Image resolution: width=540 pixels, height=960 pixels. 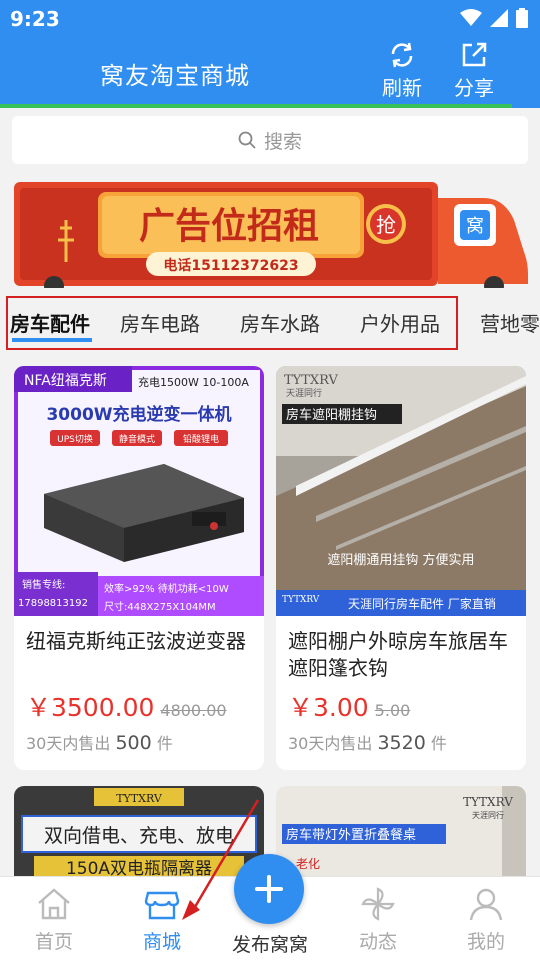 I want to click on nav-moments: 动态, so click(x=378, y=919).